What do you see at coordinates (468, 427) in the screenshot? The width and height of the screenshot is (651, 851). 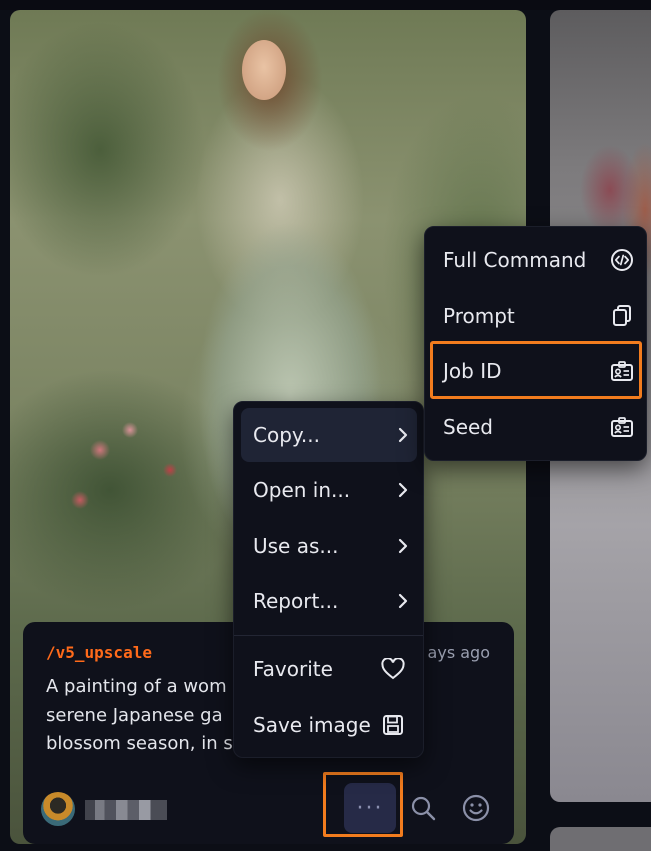 I see `submenu-item-label: Seed` at bounding box center [468, 427].